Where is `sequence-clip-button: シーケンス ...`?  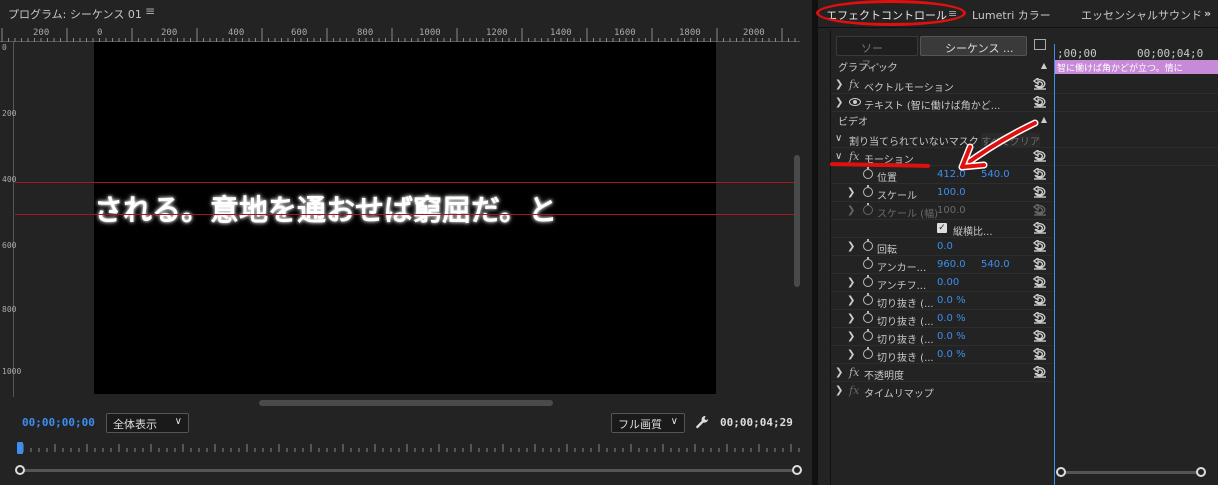 sequence-clip-button: シーケンス ... is located at coordinates (973, 46).